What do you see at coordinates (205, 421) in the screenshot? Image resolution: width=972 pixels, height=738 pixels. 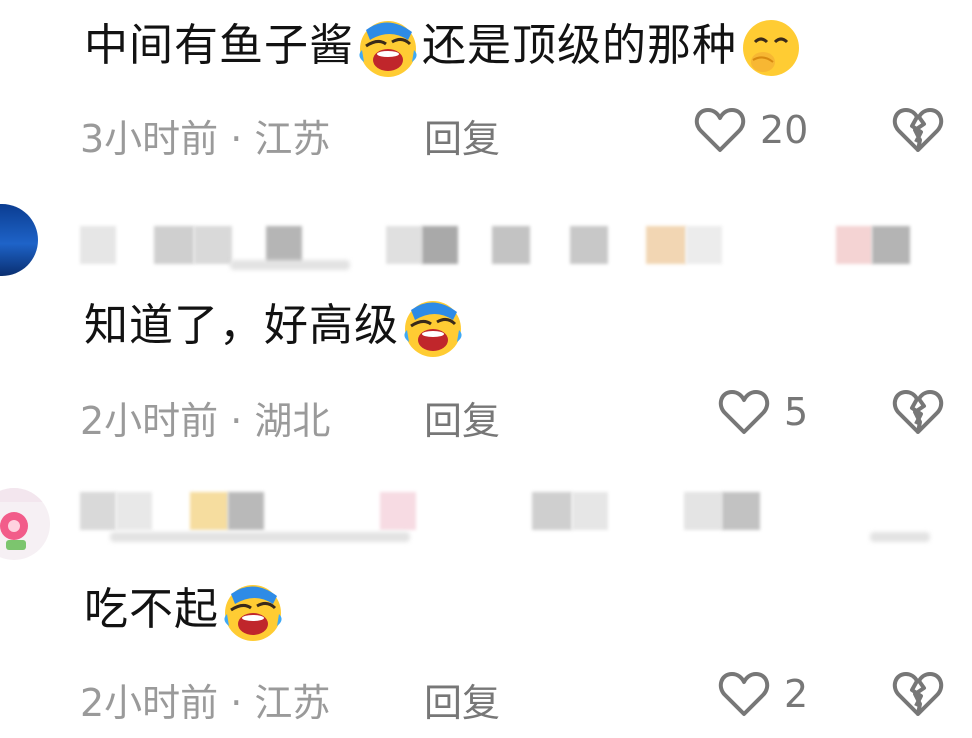 I see `comment-2-time-location: 2小时前 · 湖北` at bounding box center [205, 421].